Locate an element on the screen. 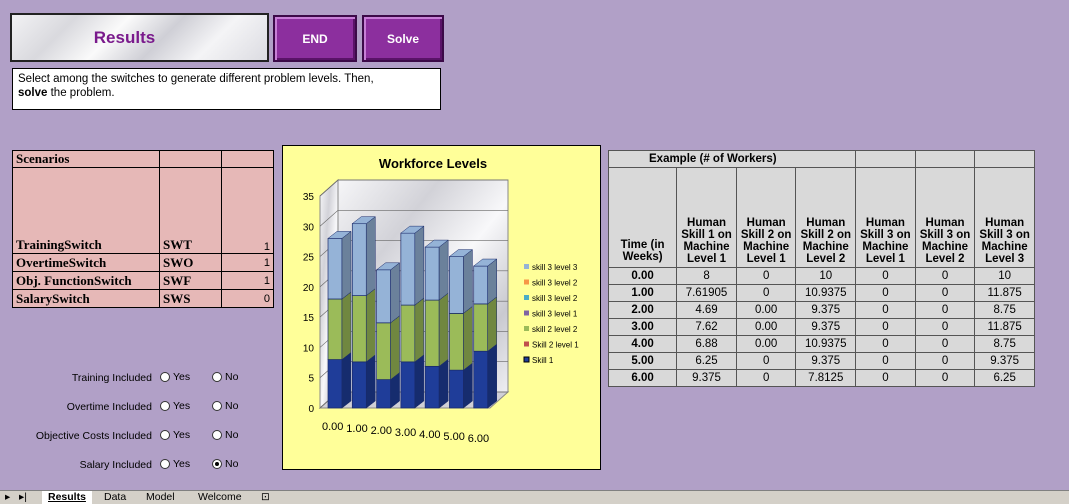 This screenshot has height=504, width=1069. salary-option-row: Salary Included Yes No is located at coordinates (142, 466).